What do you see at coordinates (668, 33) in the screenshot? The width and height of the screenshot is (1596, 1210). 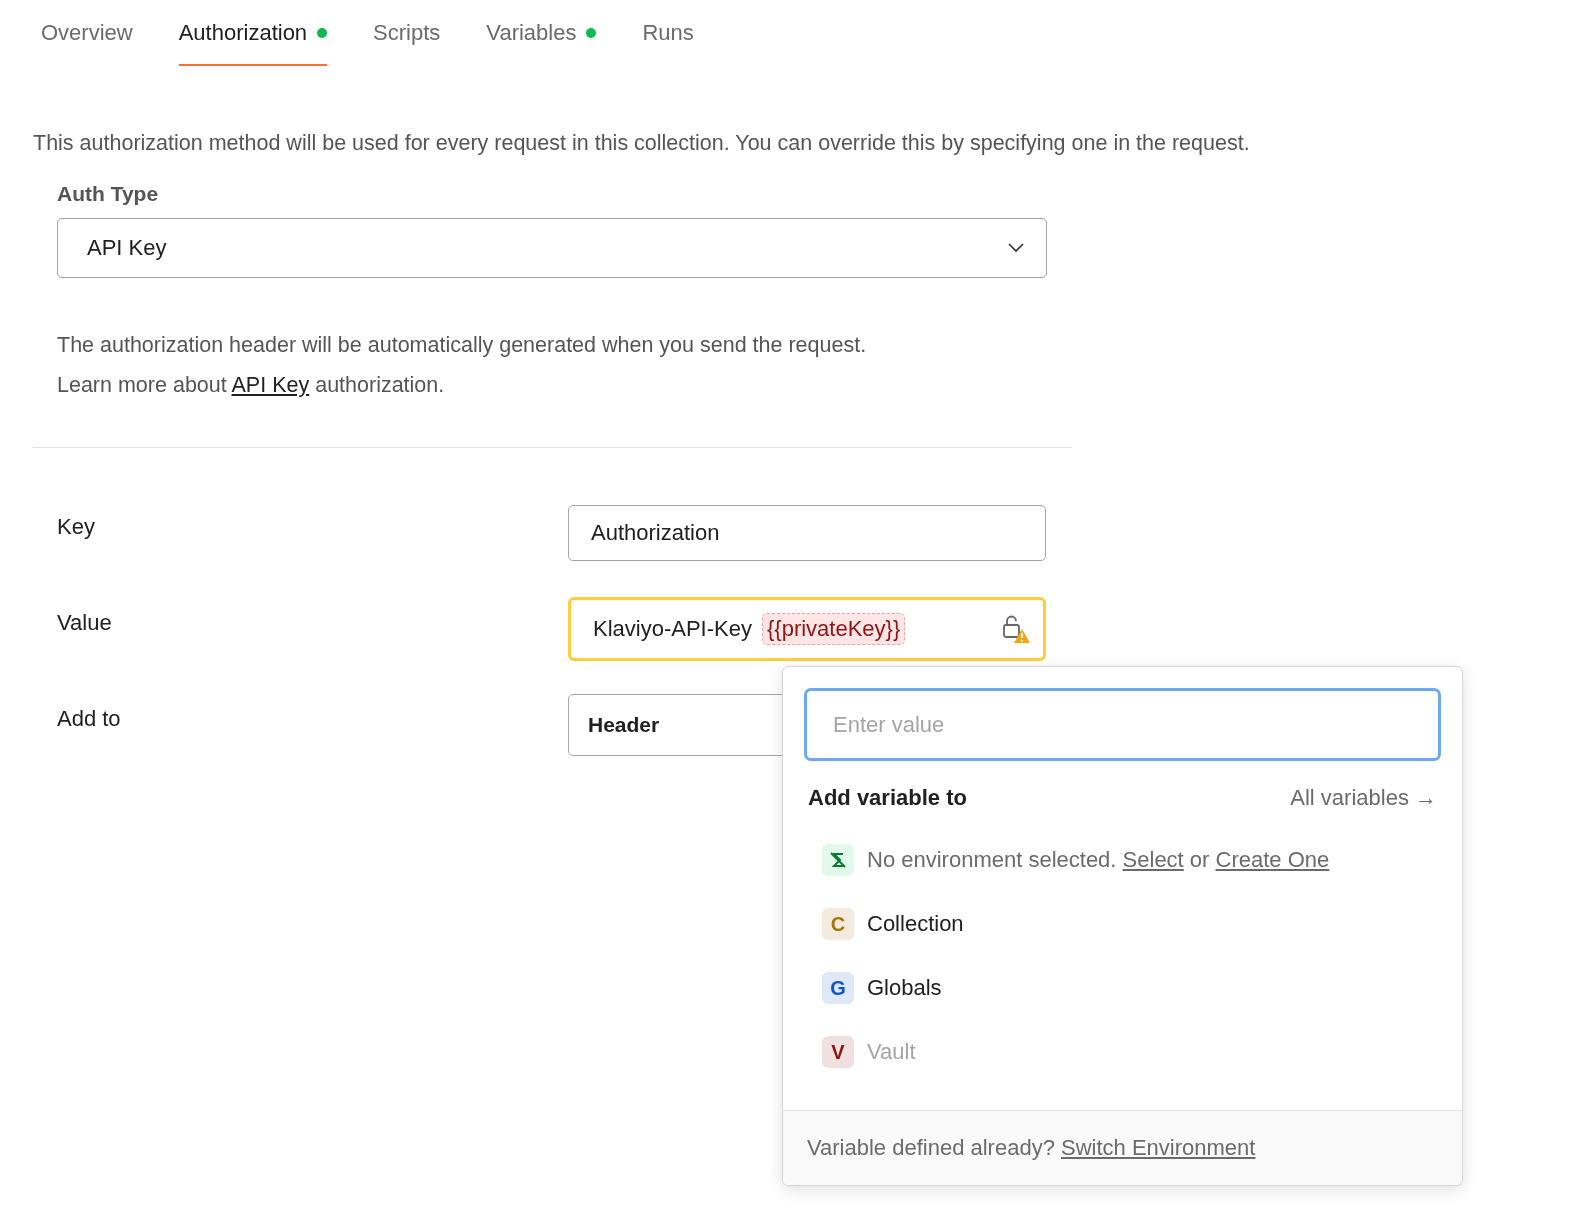 I see `tab: Runs` at bounding box center [668, 33].